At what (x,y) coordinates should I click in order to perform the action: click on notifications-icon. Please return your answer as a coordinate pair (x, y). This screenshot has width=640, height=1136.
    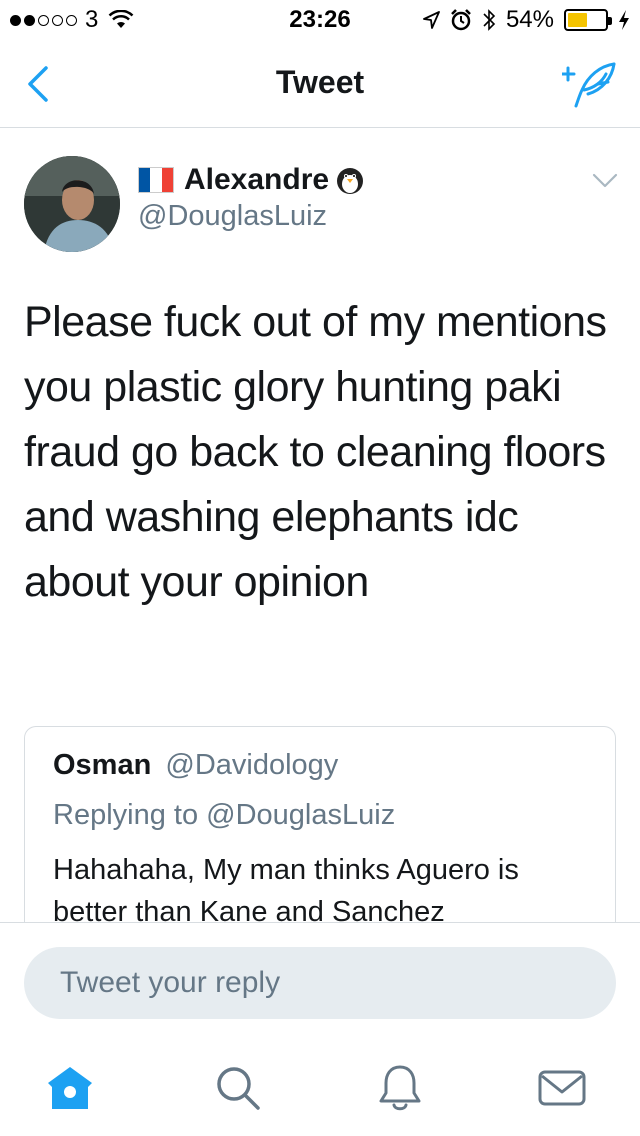
    Looking at the image, I should click on (400, 1088).